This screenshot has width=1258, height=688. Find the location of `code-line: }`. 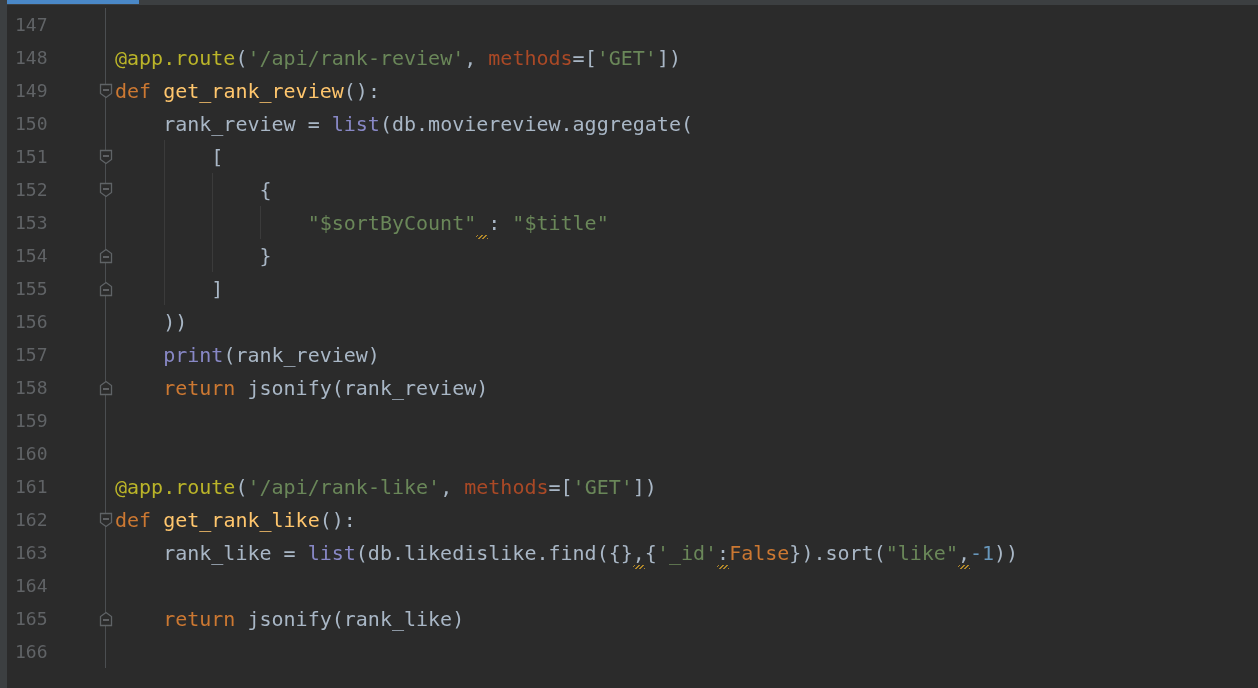

code-line: } is located at coordinates (265, 255).